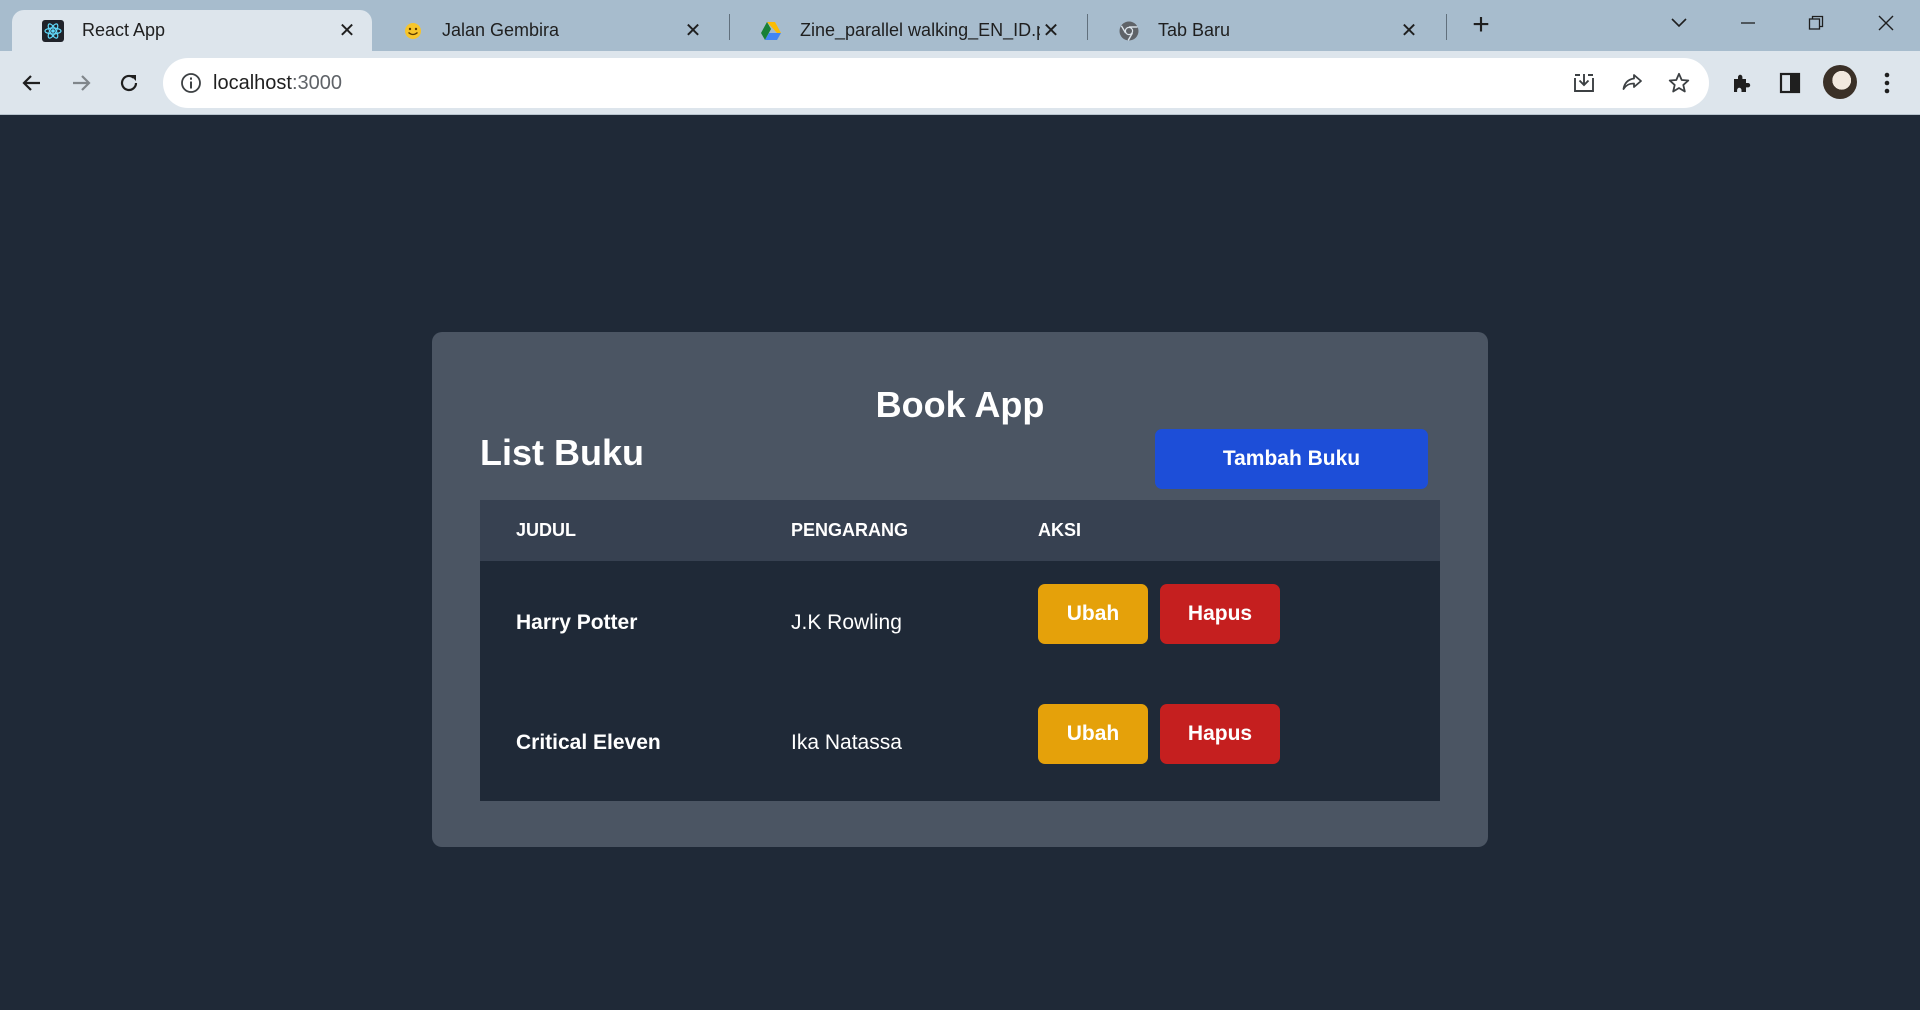 Image resolution: width=1920 pixels, height=1010 pixels. What do you see at coordinates (53, 30) in the screenshot?
I see `react-icon` at bounding box center [53, 30].